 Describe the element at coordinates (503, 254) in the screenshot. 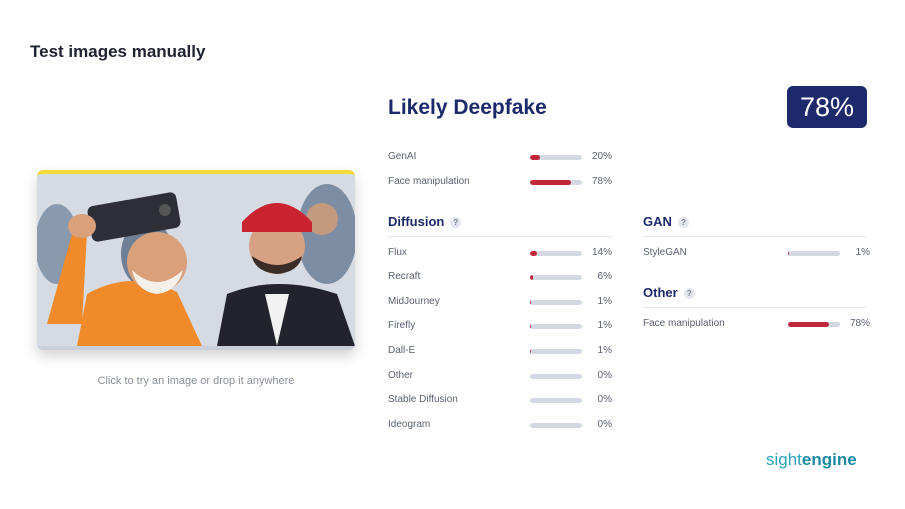

I see `diffusion-row: Flux 14%` at that location.